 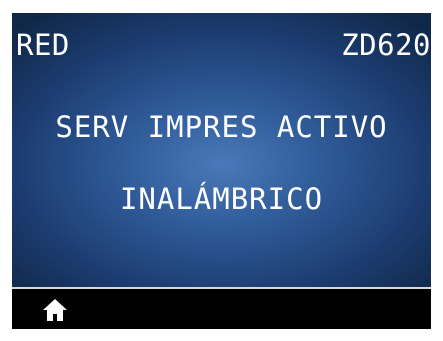 I want to click on status-message-line-2: INALÁMBRICO, so click(x=221, y=199).